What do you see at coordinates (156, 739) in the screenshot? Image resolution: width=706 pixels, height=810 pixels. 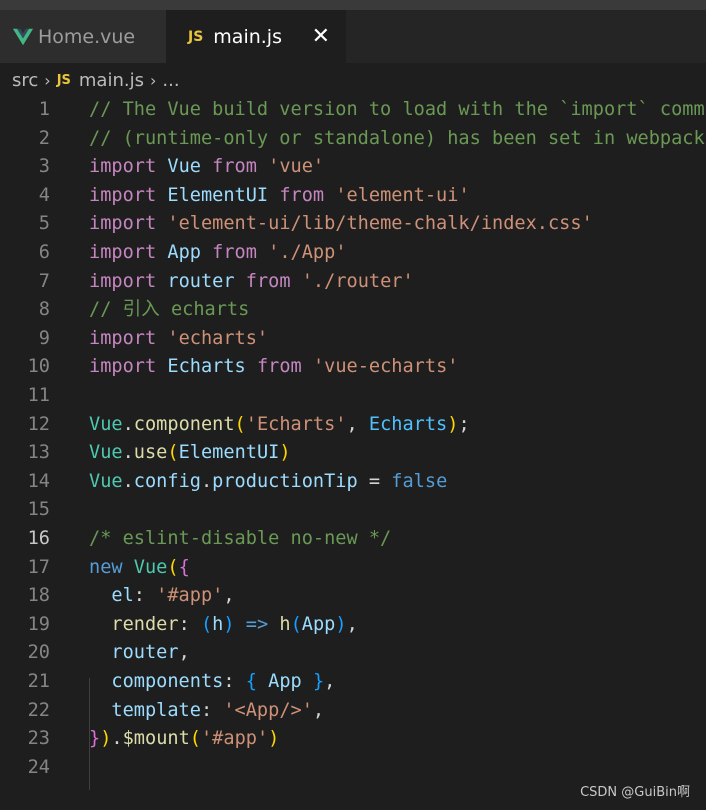 I see `code-token: $mount` at bounding box center [156, 739].